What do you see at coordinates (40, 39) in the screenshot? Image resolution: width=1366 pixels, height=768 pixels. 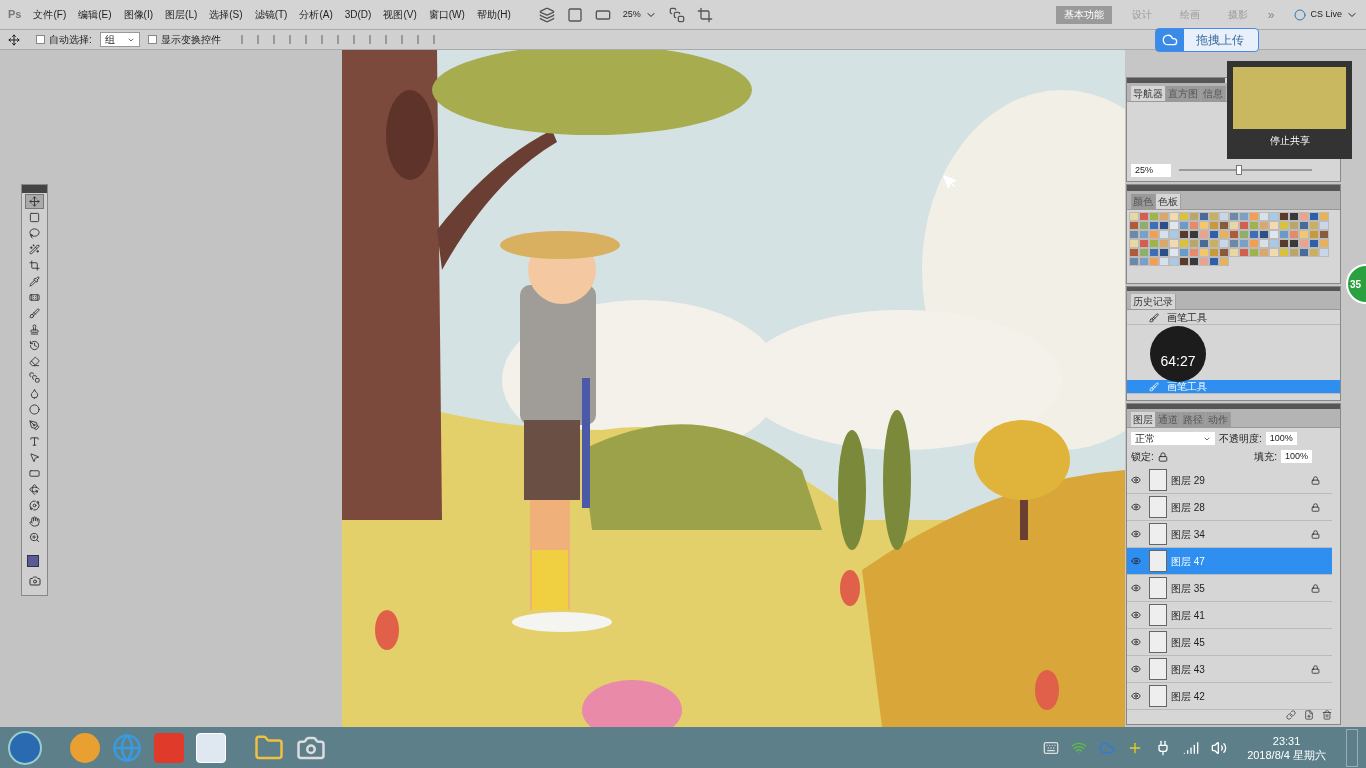 I see `auto-select-checkbox` at bounding box center [40, 39].